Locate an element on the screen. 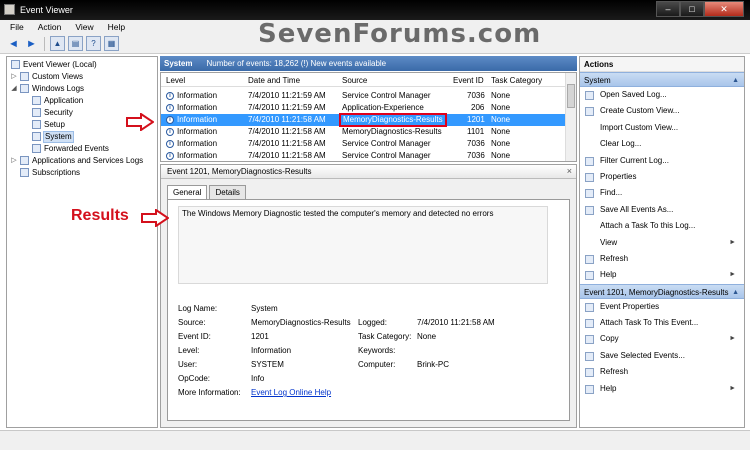 The width and height of the screenshot is (750, 450). opcode-value: Info is located at coordinates (258, 378).